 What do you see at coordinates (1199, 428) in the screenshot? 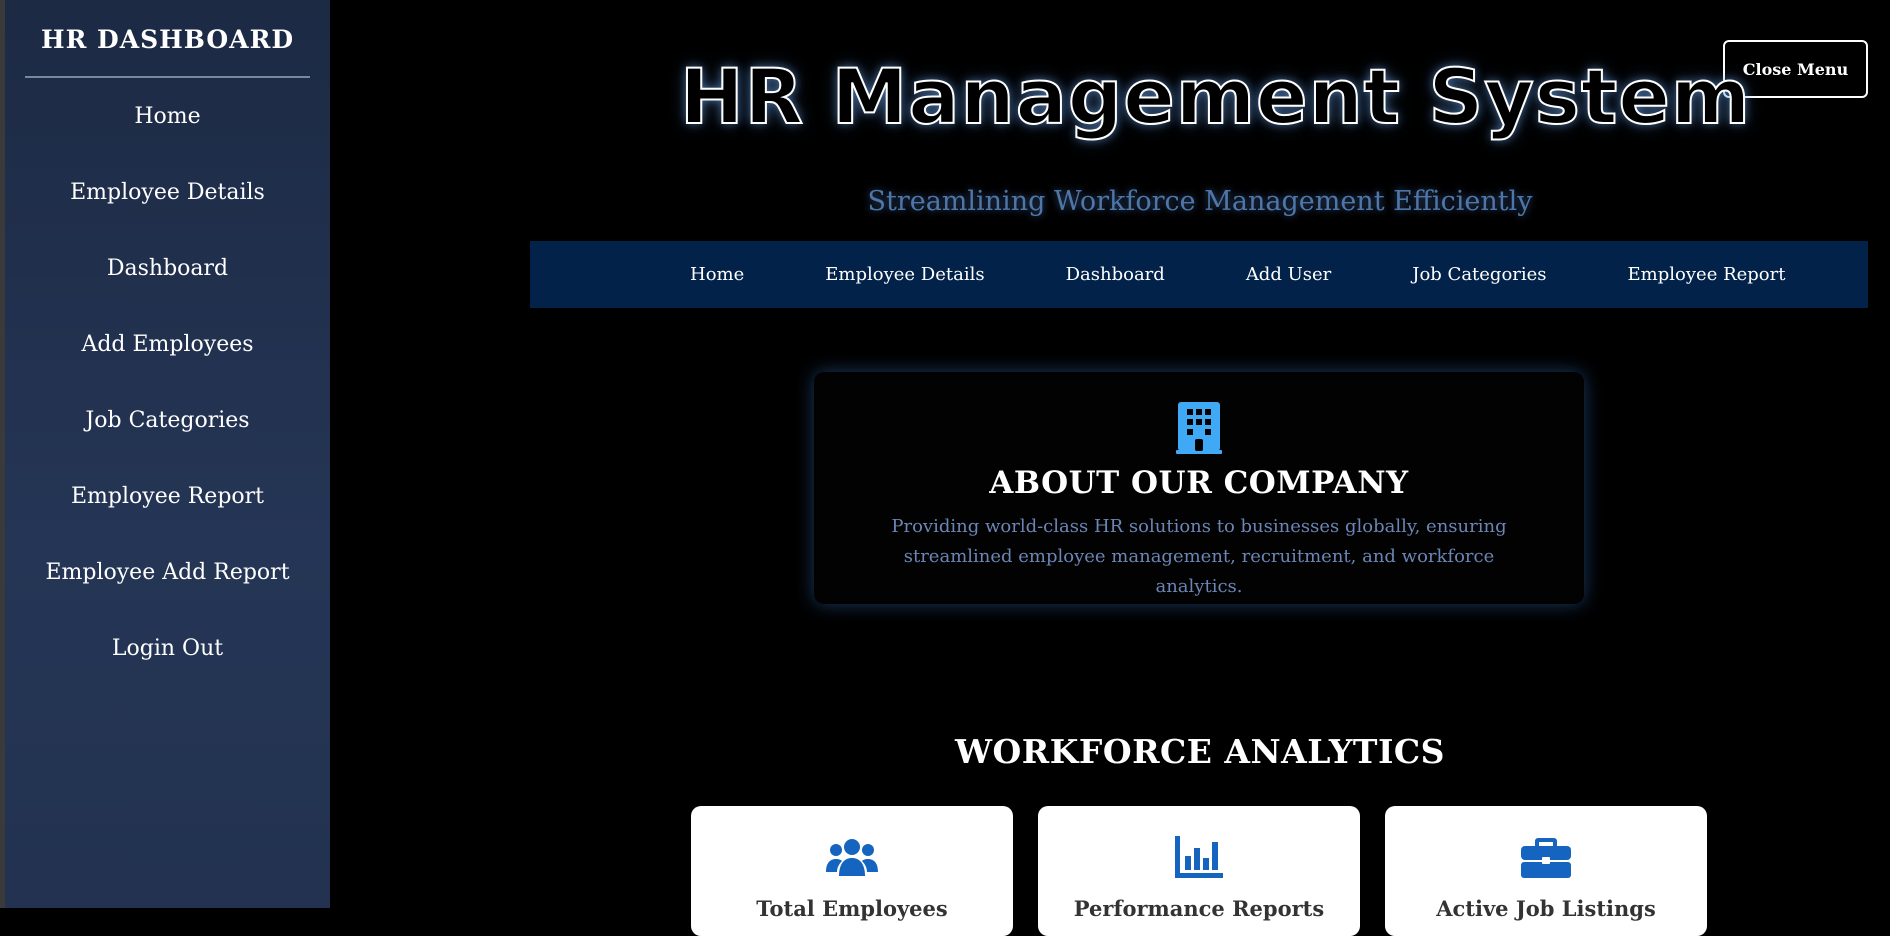
I see `building-icon` at bounding box center [1199, 428].